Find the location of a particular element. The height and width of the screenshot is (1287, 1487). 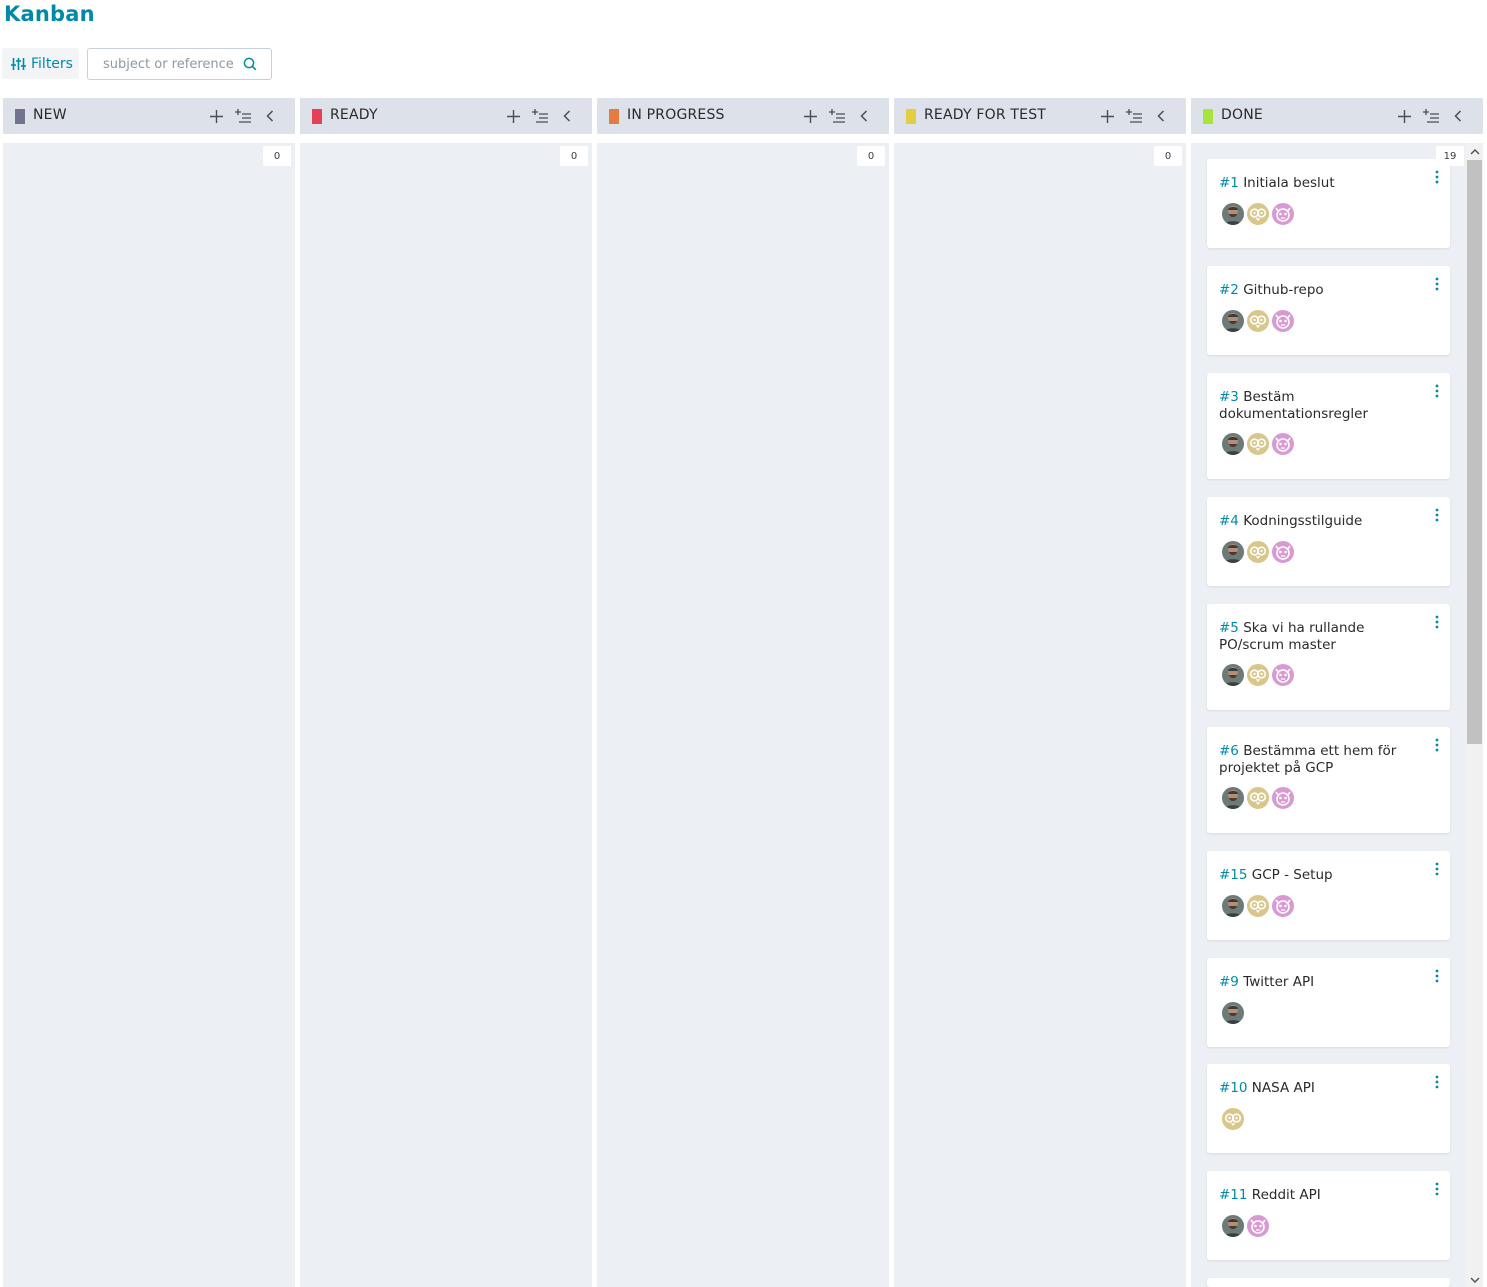

scroll-up-button is located at coordinates (1474, 151).